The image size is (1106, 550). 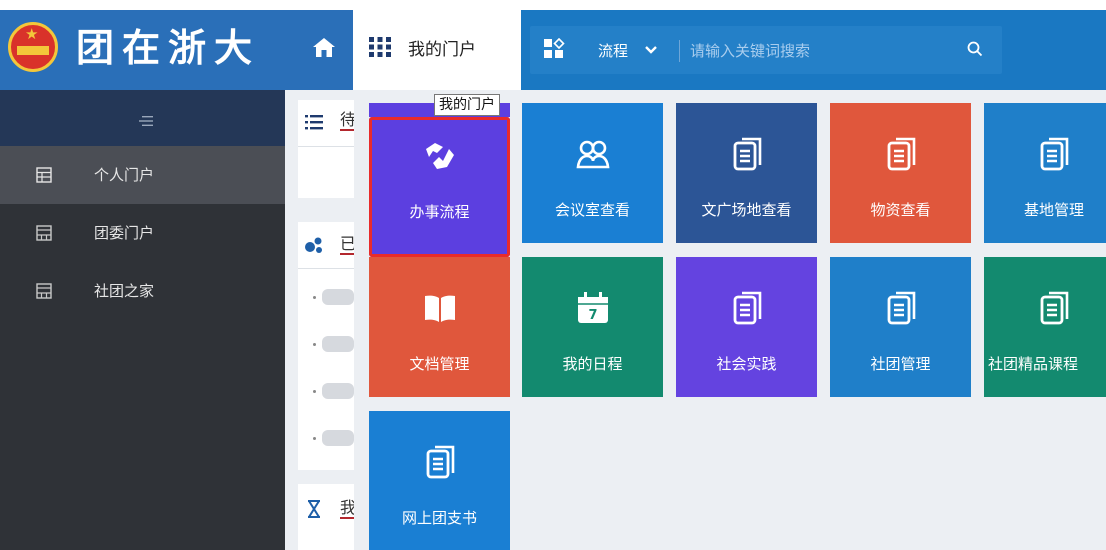 I want to click on people-icon, so click(x=593, y=154).